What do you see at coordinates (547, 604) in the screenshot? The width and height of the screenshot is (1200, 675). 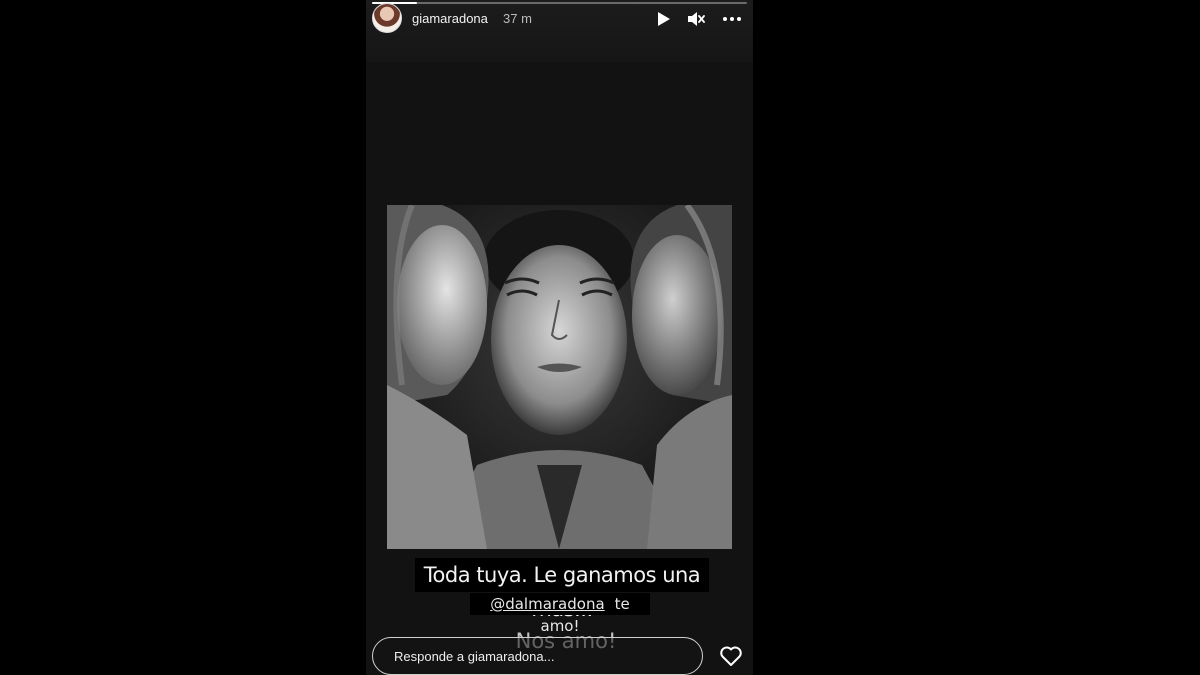 I see `mention-link: @dalmaradona` at bounding box center [547, 604].